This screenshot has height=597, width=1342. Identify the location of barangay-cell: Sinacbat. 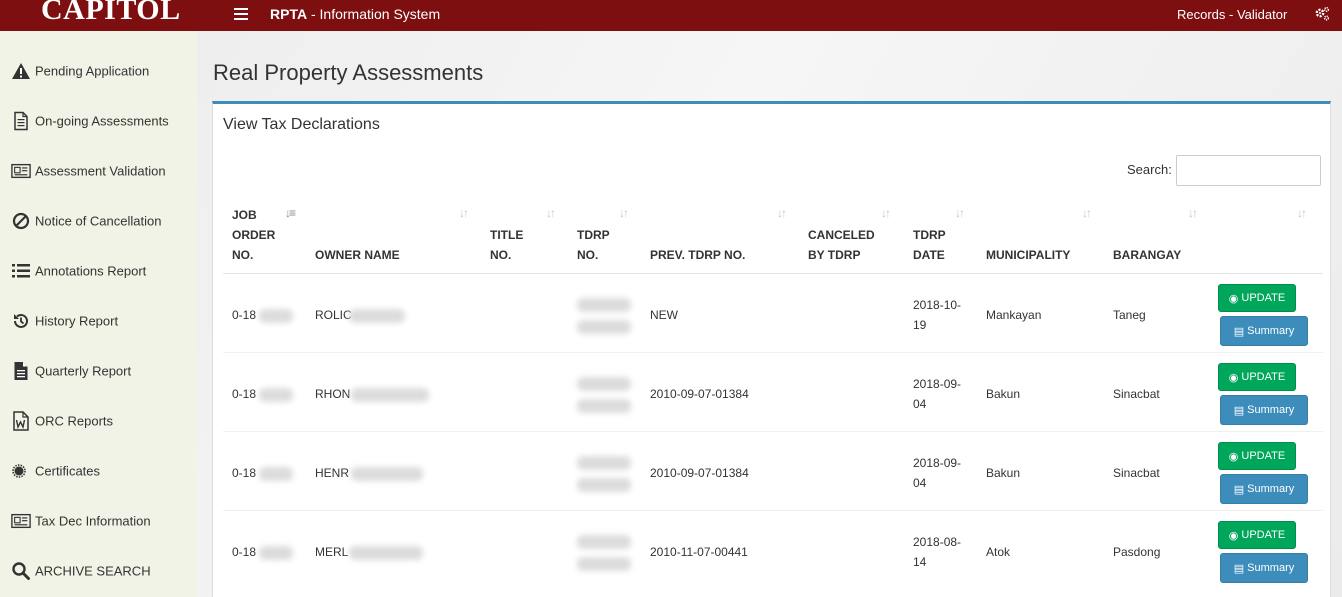
(1136, 394).